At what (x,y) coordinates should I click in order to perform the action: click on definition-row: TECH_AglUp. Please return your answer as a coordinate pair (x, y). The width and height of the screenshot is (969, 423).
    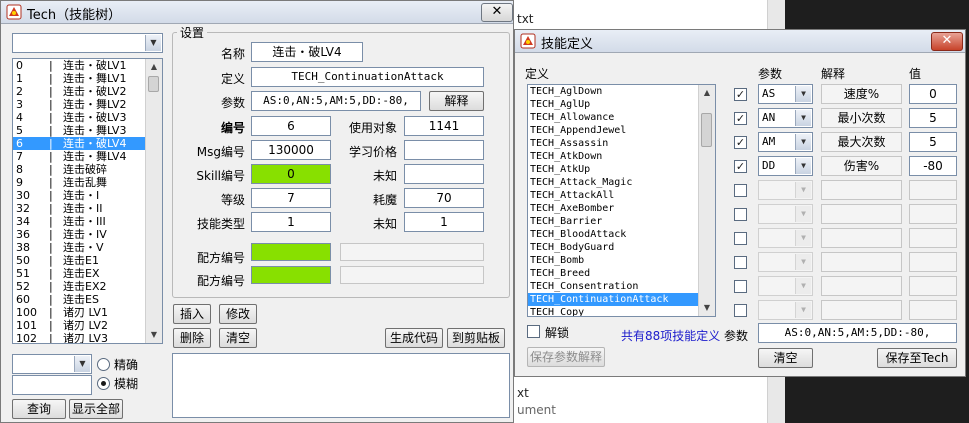
    Looking at the image, I should click on (613, 104).